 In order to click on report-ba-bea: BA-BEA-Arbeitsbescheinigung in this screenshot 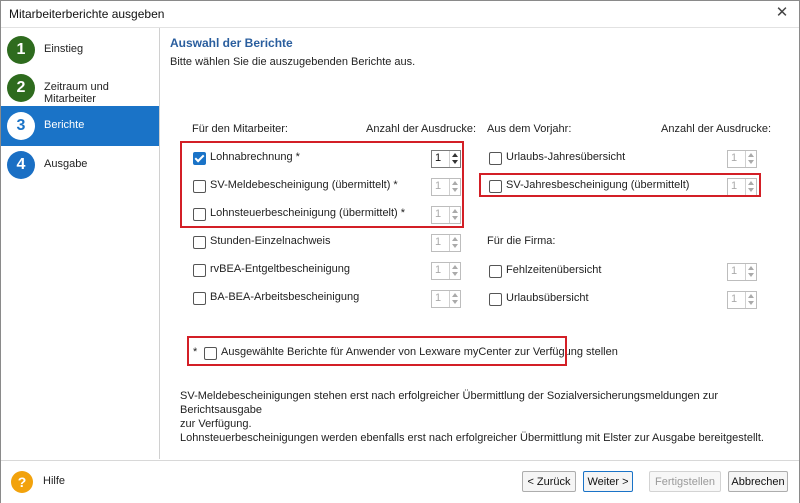, I will do `click(313, 299)`.